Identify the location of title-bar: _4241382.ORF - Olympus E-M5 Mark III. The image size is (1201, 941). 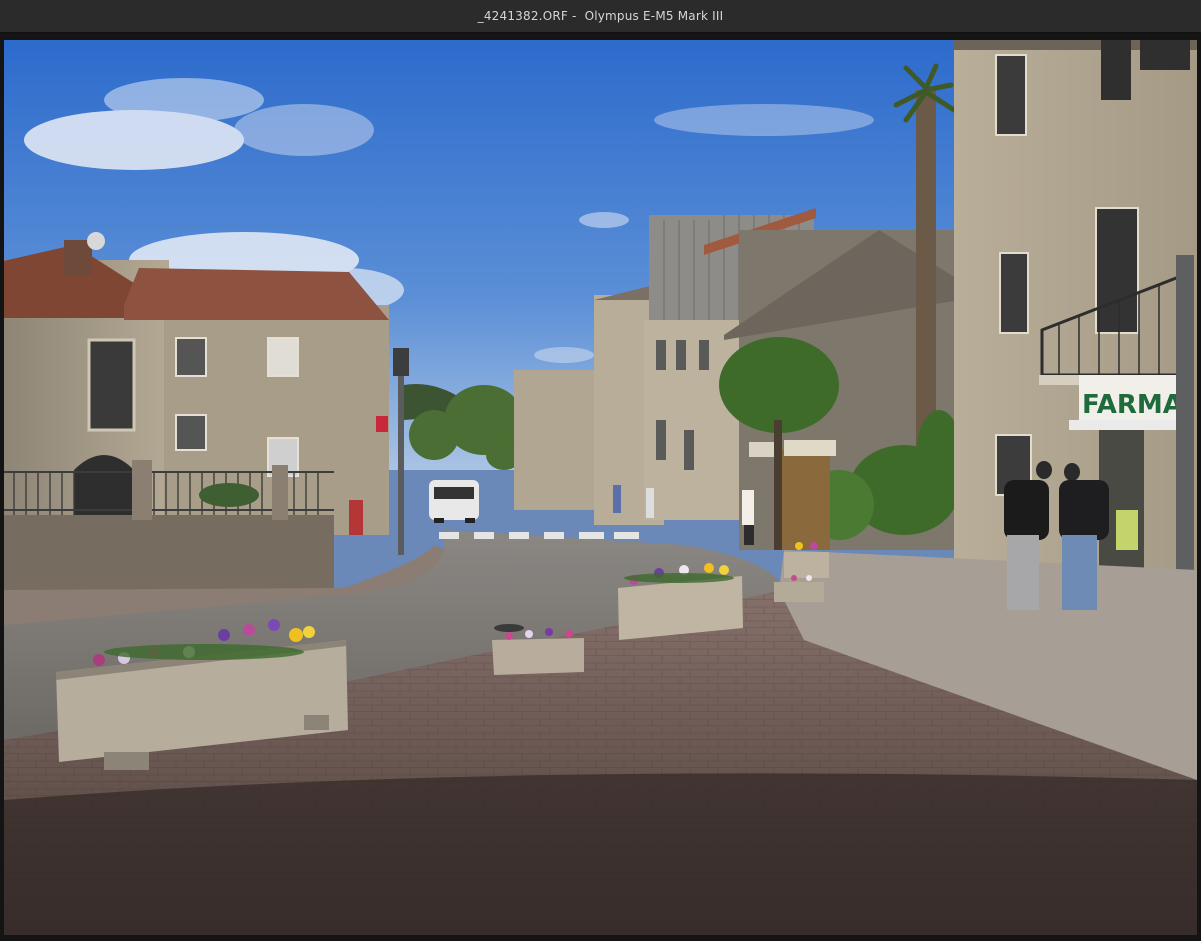
(600, 16).